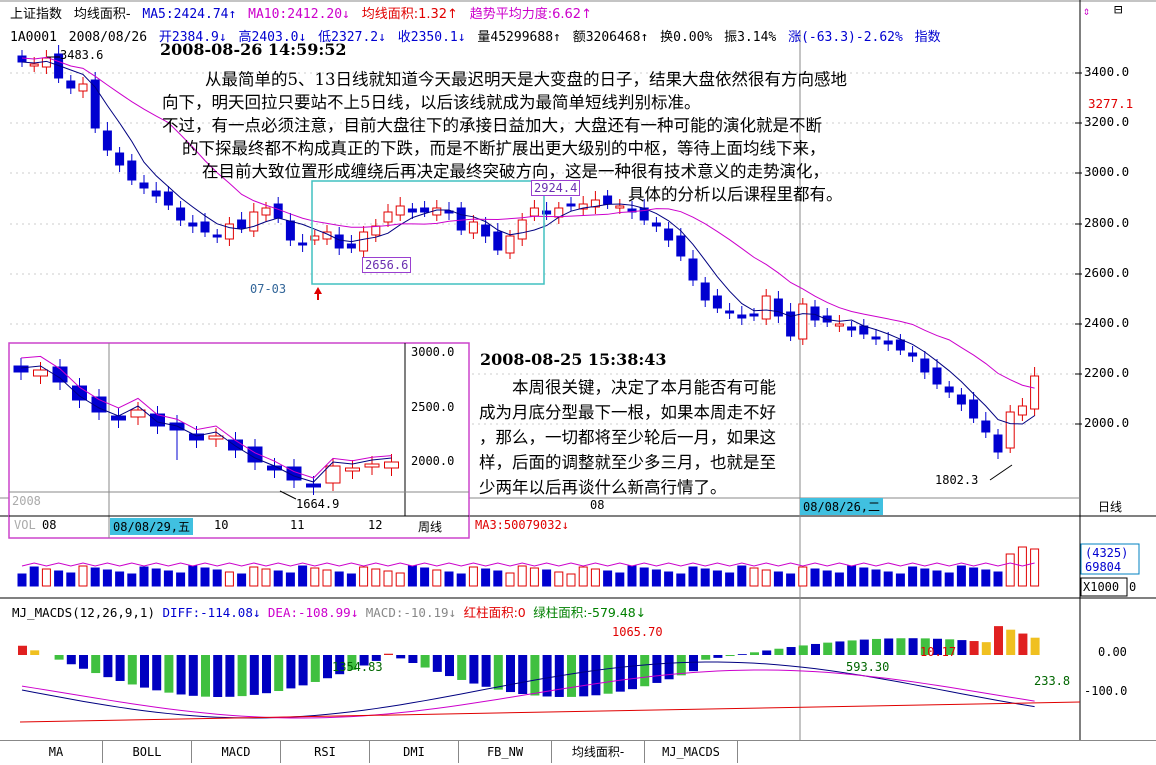 This screenshot has height=765, width=1156. Describe the element at coordinates (433, 407) in the screenshot. I see `inset-axis-2500: 2500.0` at that location.